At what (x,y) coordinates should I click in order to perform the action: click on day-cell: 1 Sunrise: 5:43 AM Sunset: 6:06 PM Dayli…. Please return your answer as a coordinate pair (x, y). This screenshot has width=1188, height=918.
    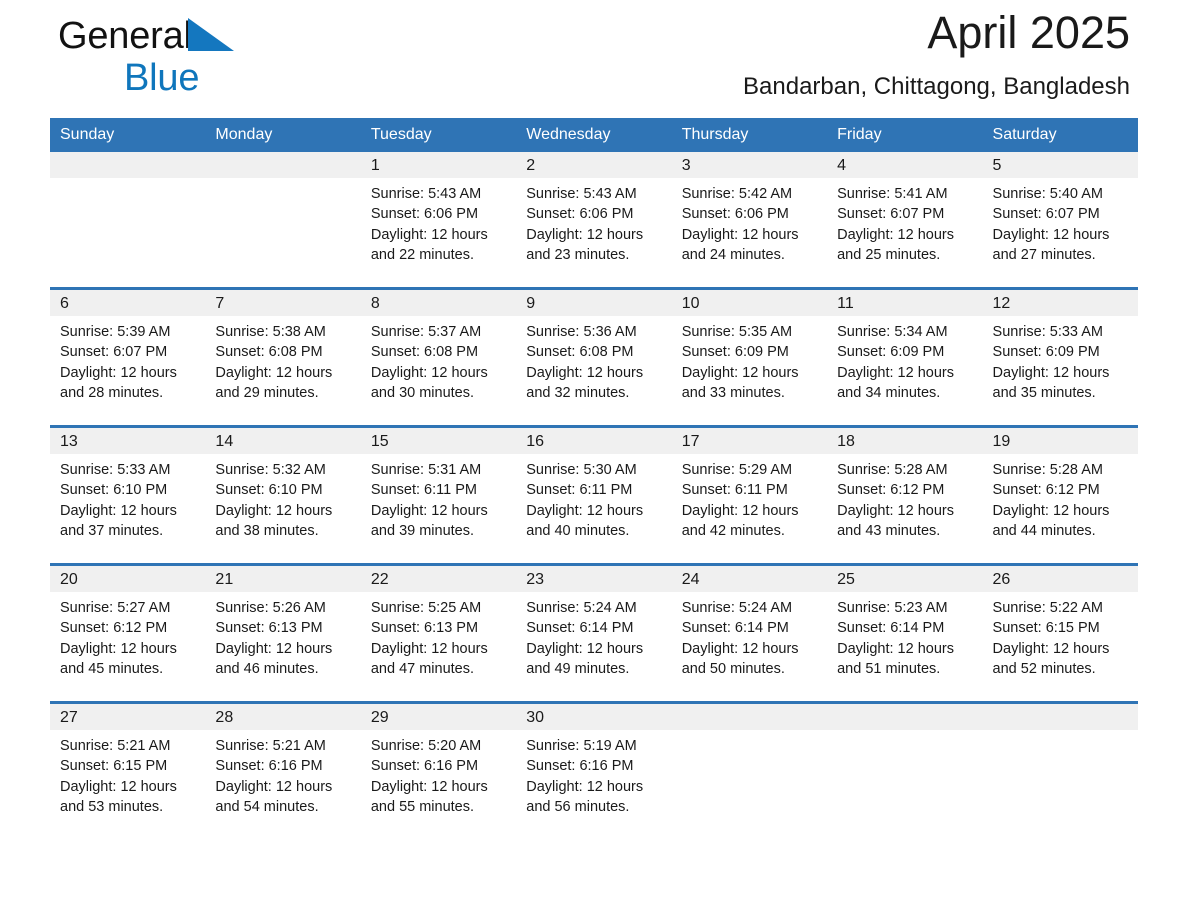
    Looking at the image, I should click on (438, 219).